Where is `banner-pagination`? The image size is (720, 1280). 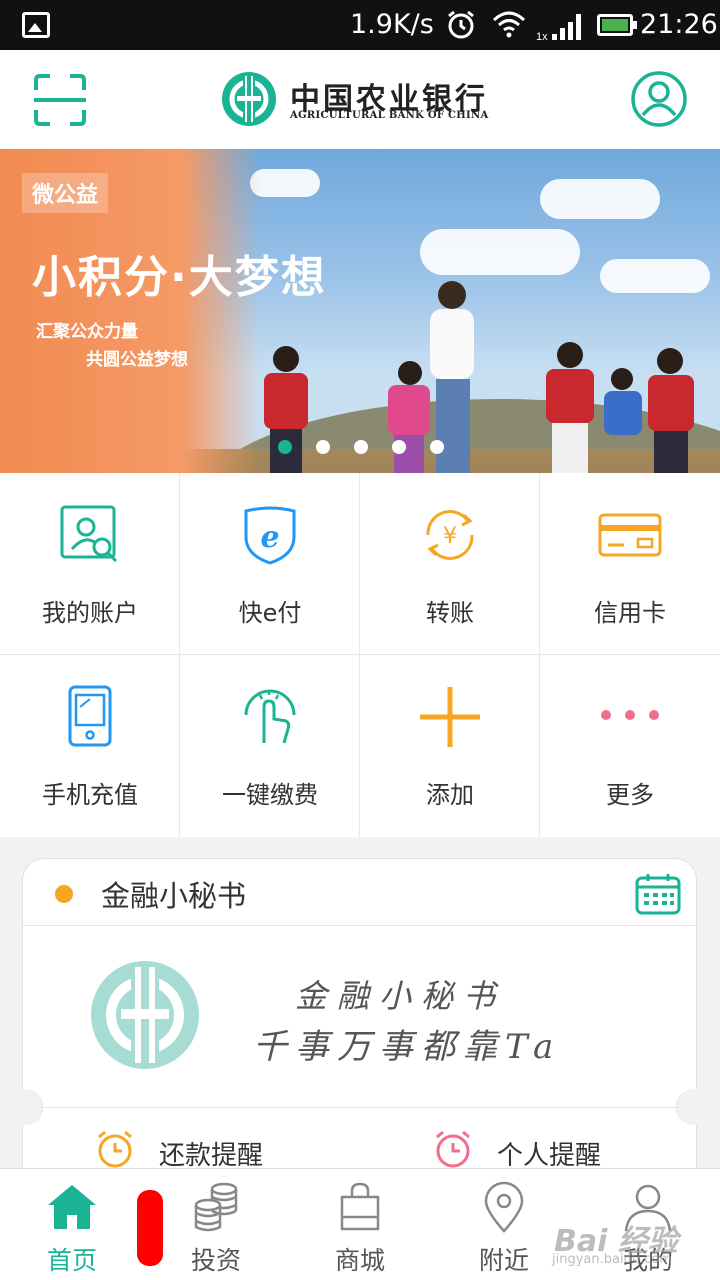 banner-pagination is located at coordinates (361, 447).